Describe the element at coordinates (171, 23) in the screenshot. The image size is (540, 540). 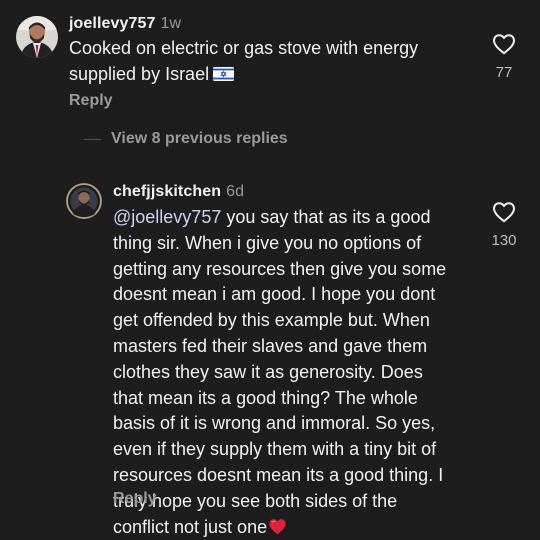
I see `comment1-timestamp: 1w` at that location.